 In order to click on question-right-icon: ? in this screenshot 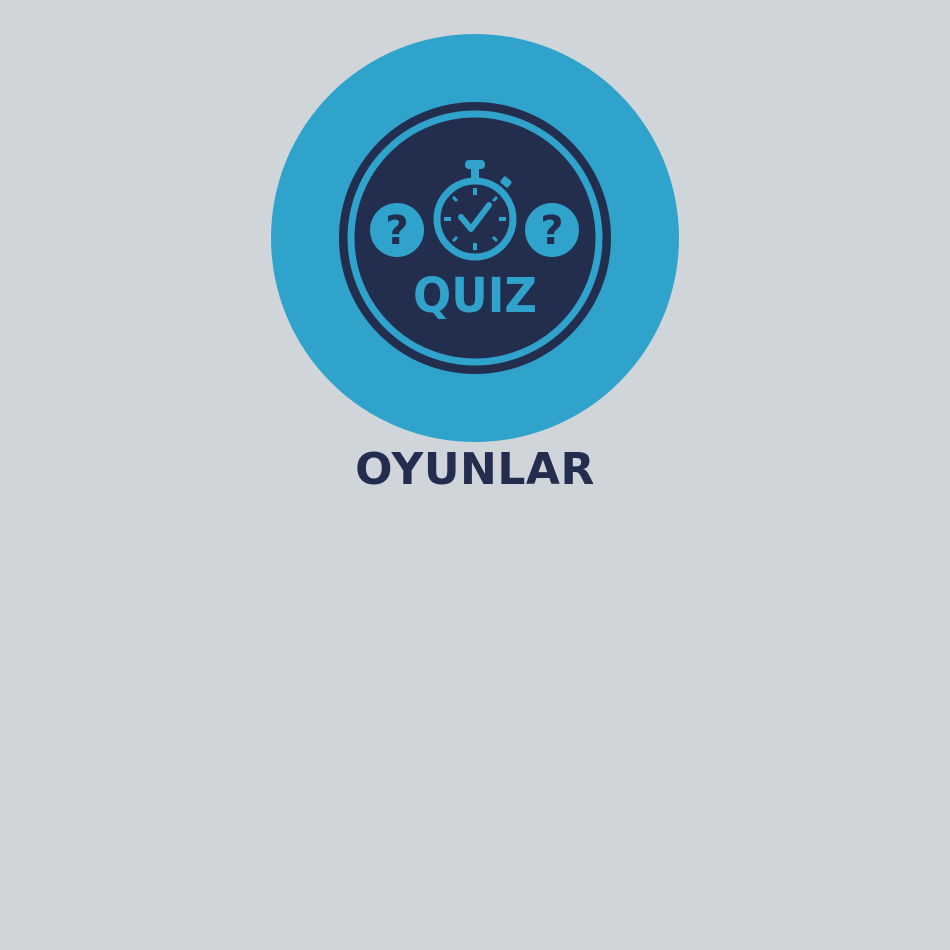, I will do `click(552, 230)`.